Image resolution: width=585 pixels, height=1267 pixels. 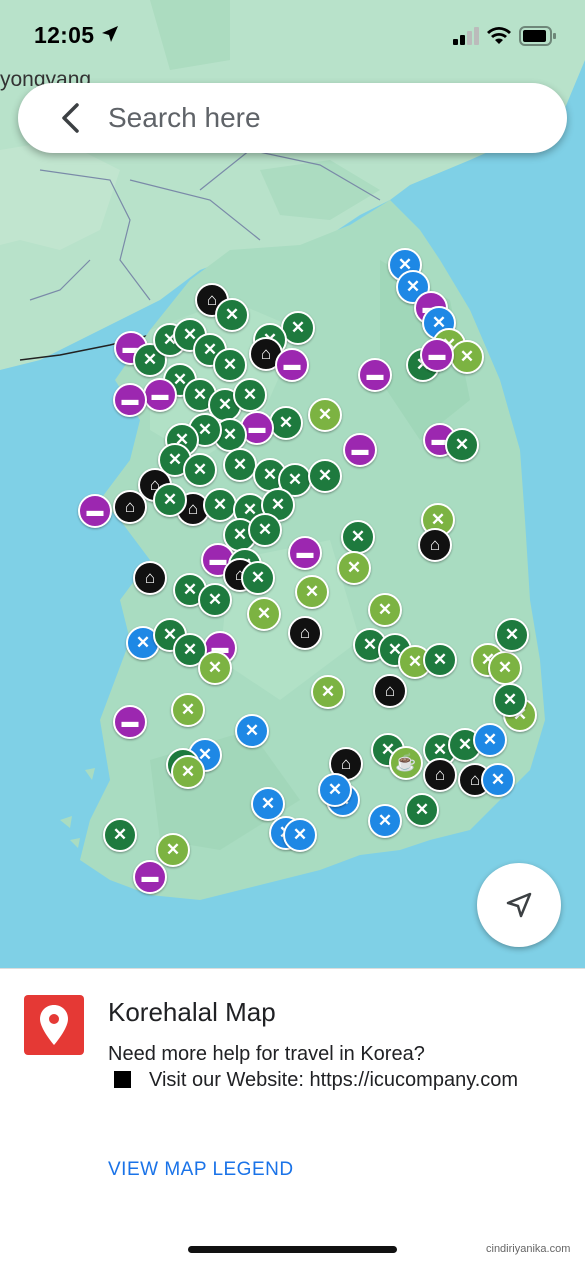 I want to click on search-input, so click(x=318, y=118).